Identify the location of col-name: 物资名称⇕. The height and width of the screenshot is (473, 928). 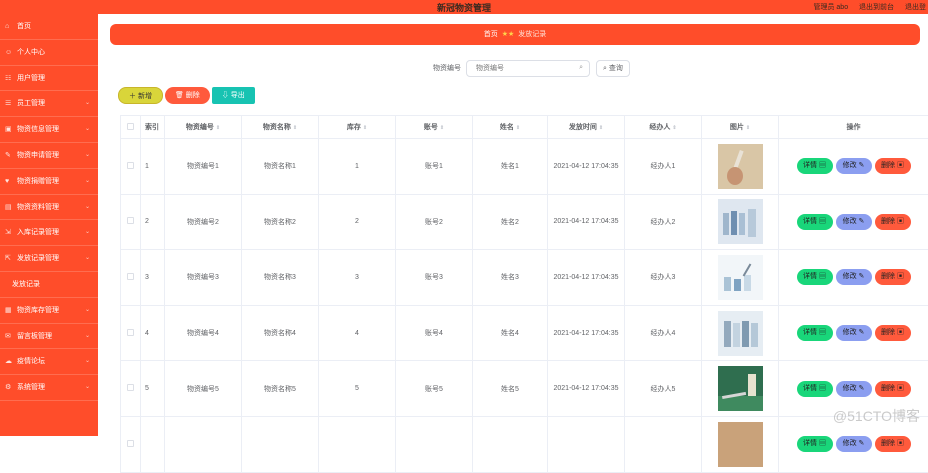
(280, 127).